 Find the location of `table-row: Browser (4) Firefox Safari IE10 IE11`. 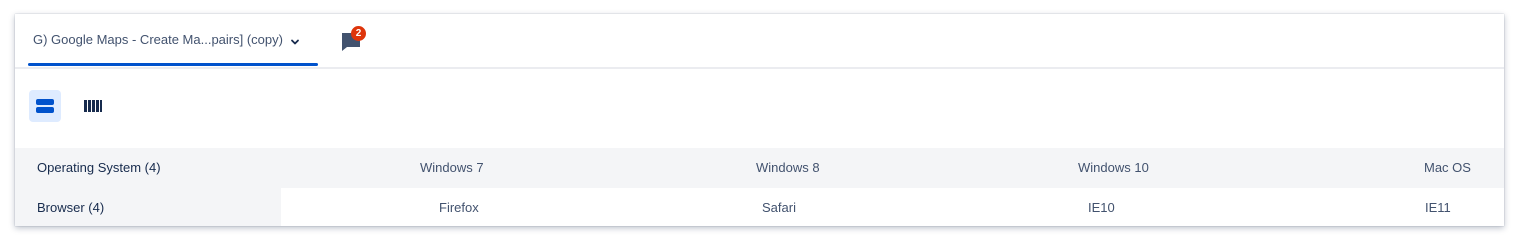

table-row: Browser (4) Firefox Safari IE10 IE11 is located at coordinates (759, 207).